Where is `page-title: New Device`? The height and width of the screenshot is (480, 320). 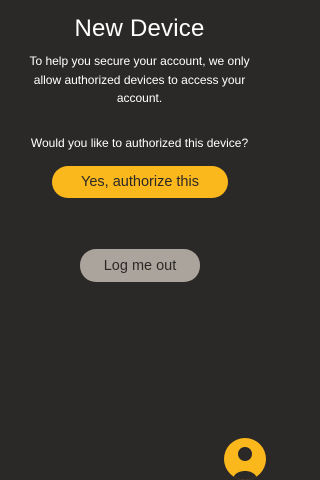
page-title: New Device is located at coordinates (139, 28).